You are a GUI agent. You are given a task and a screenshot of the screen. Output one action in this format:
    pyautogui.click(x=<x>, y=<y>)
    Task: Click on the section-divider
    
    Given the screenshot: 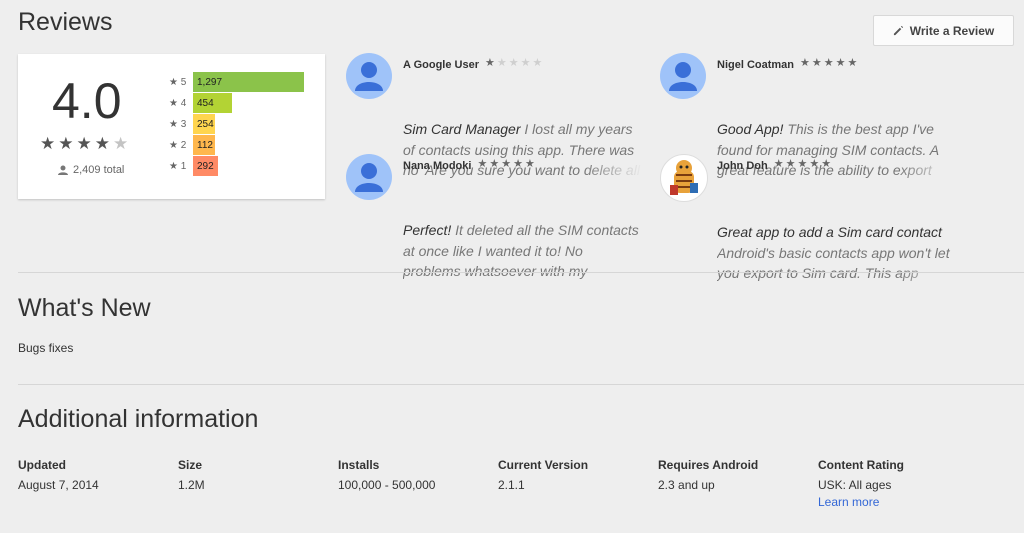 What is the action you would take?
    pyautogui.click(x=521, y=384)
    